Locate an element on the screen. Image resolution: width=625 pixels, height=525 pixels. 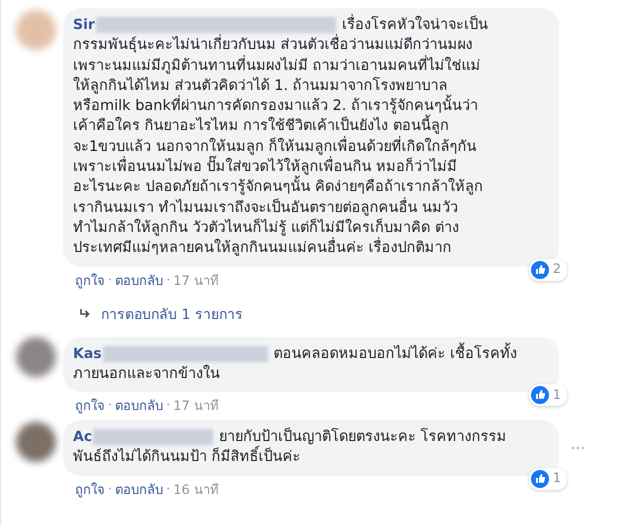
comment-text: ภายนอกและจากข้างใน is located at coordinates (147, 374).